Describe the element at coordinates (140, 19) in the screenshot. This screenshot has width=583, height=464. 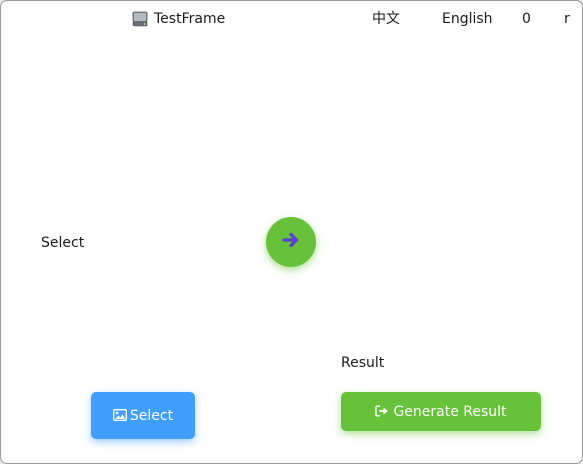
I see `drive-icon` at that location.